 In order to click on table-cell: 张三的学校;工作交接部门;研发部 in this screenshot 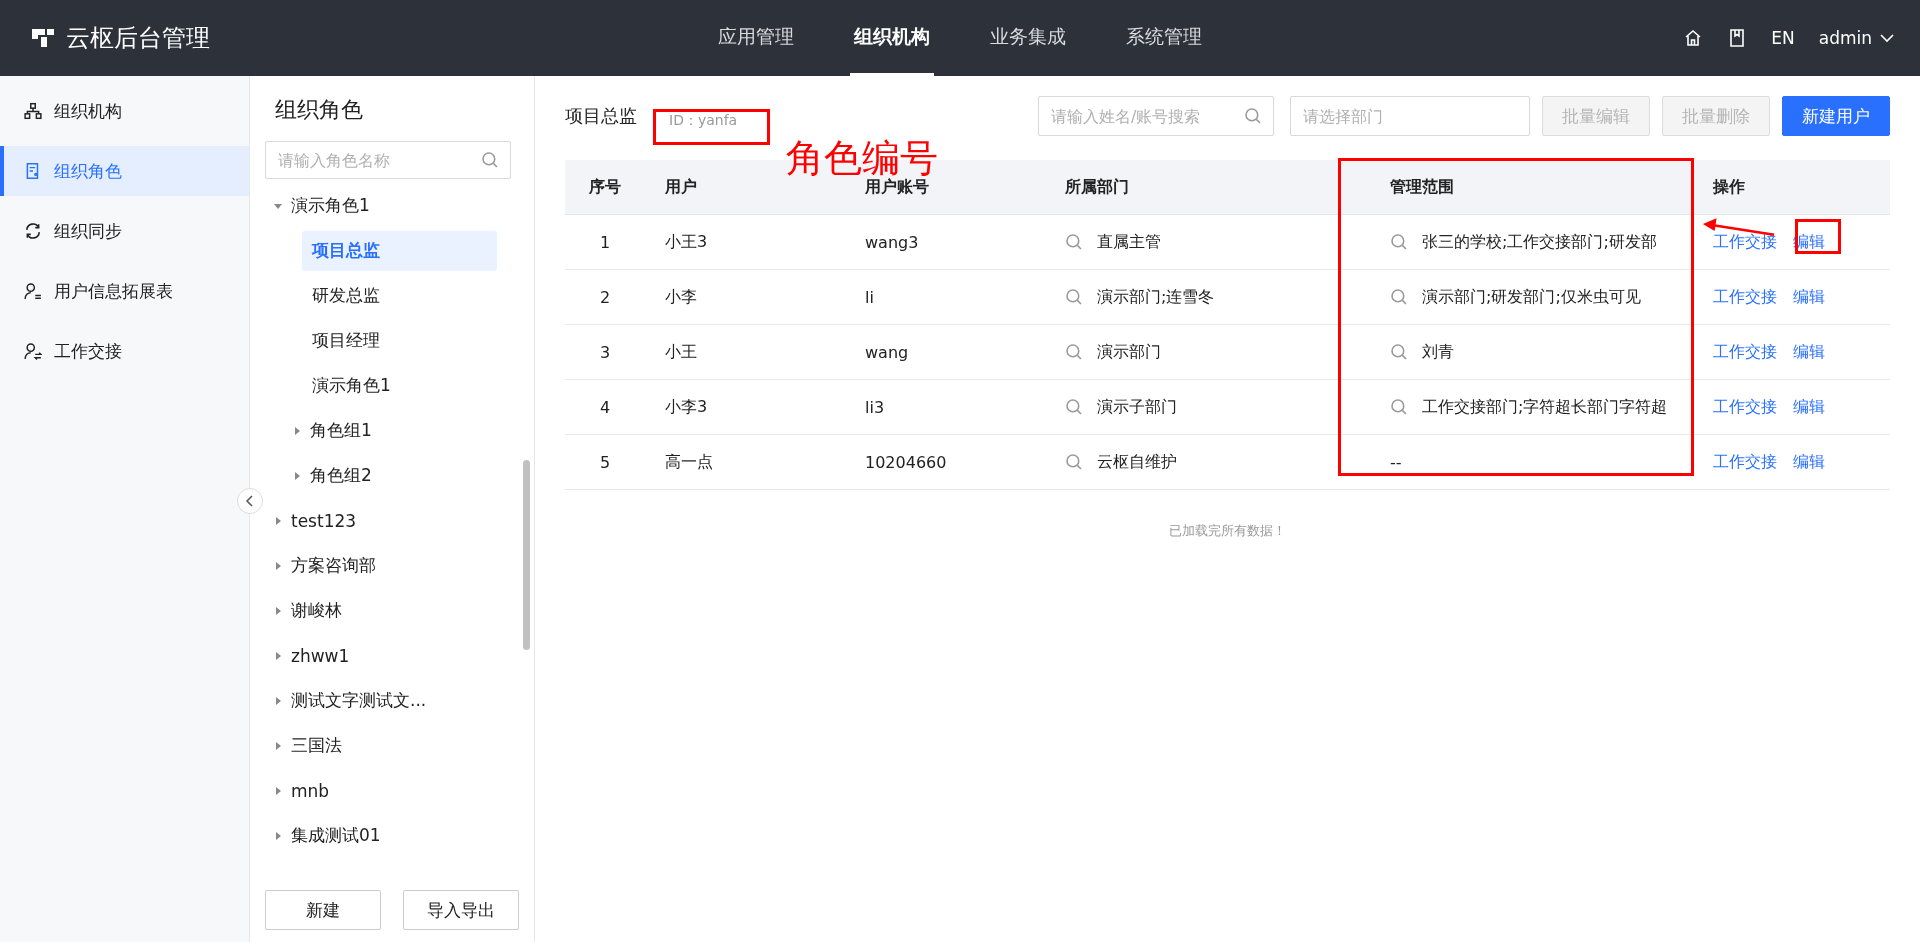, I will do `click(1539, 242)`.